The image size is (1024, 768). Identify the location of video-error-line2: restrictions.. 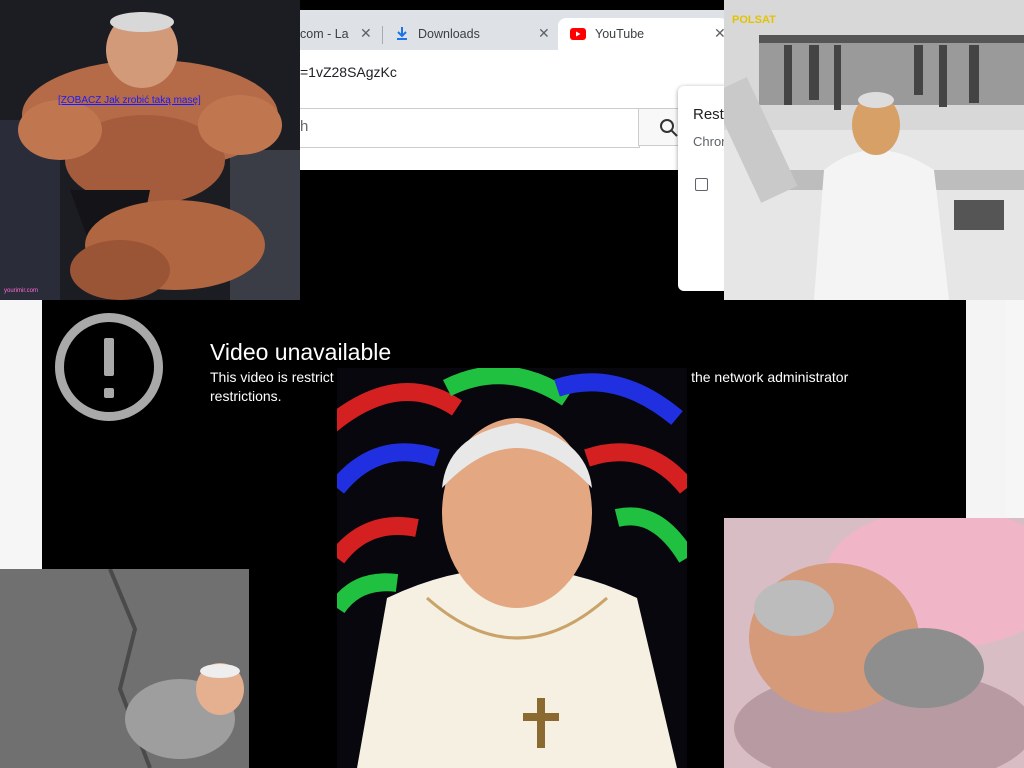
(246, 396).